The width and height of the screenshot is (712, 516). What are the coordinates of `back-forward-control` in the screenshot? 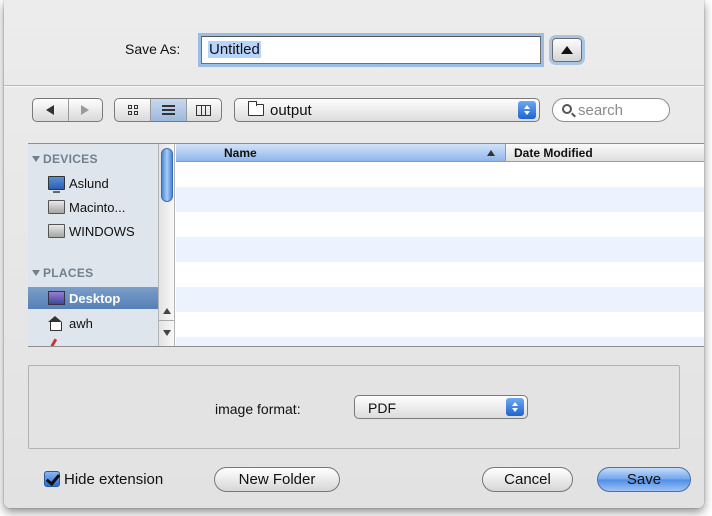 It's located at (67, 110).